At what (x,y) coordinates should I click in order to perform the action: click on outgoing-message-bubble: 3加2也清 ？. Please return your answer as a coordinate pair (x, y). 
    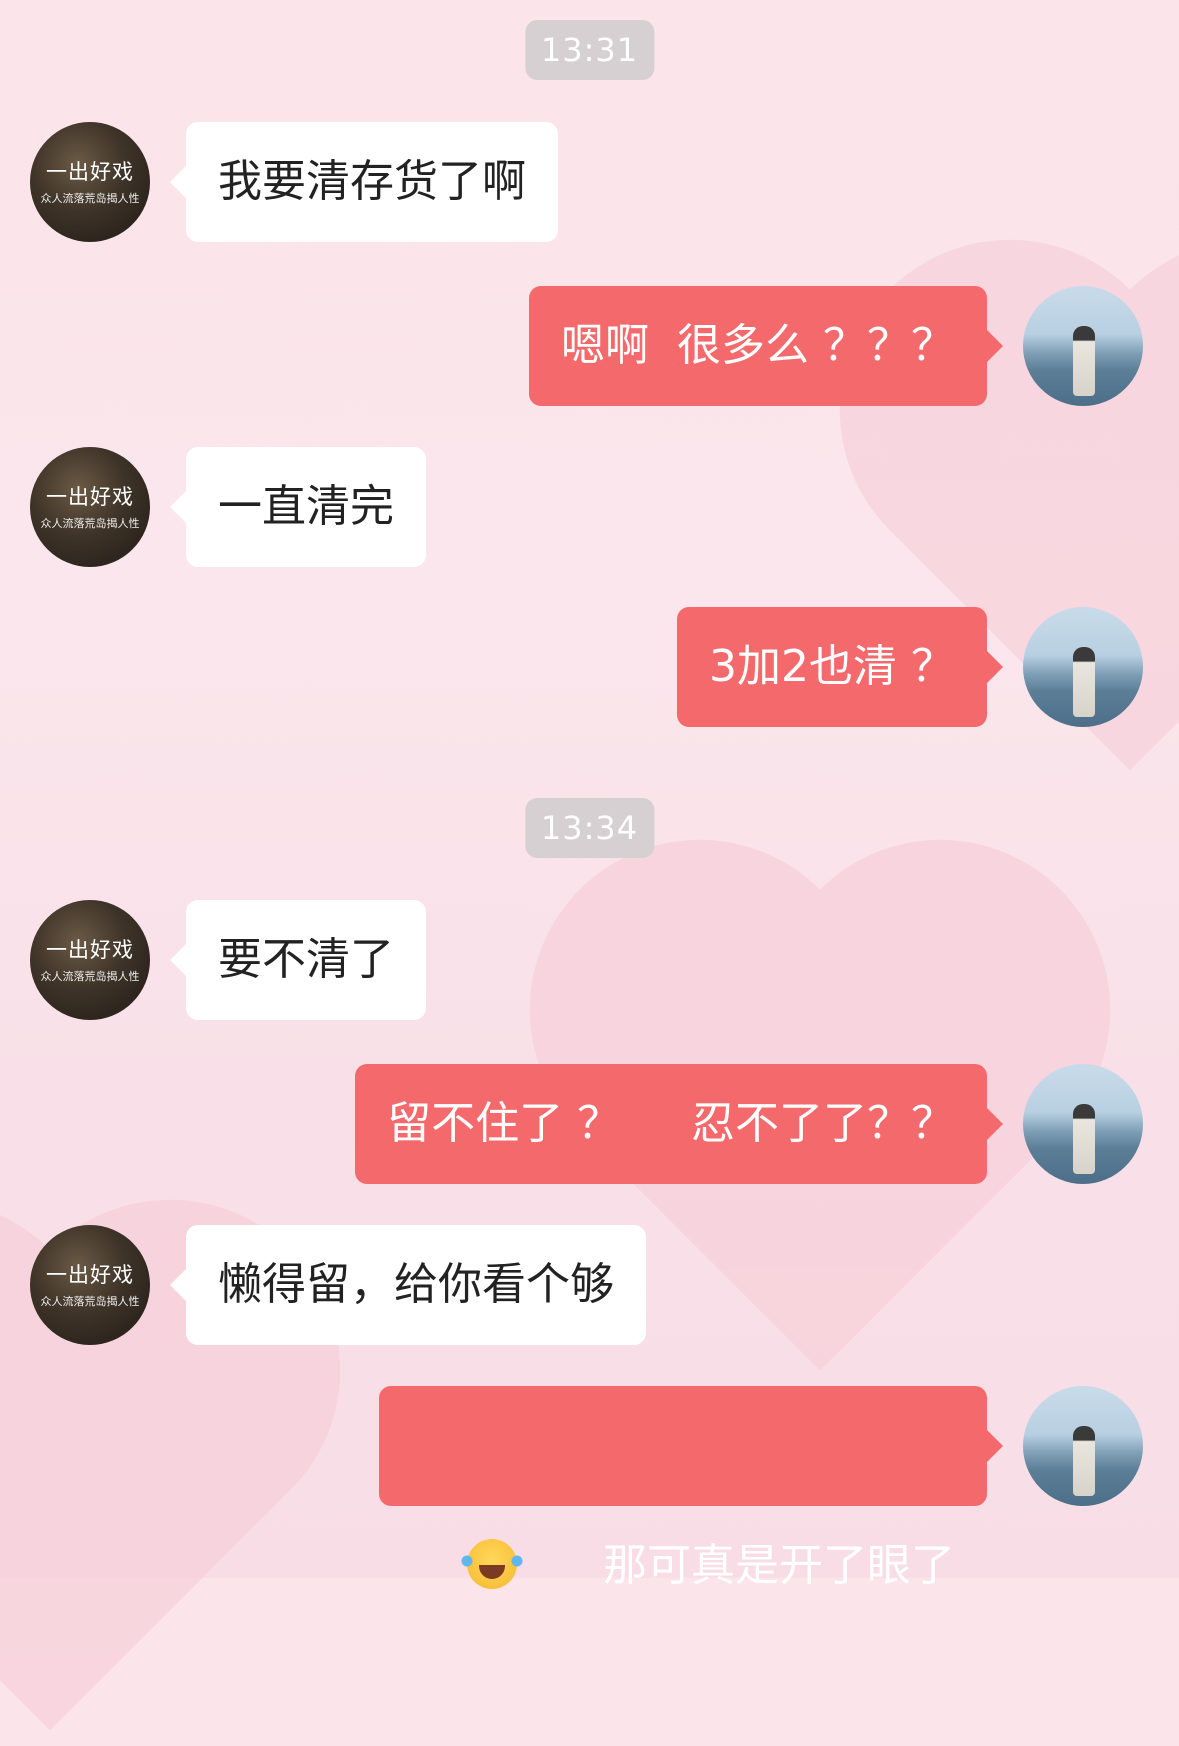
    Looking at the image, I should click on (840, 667).